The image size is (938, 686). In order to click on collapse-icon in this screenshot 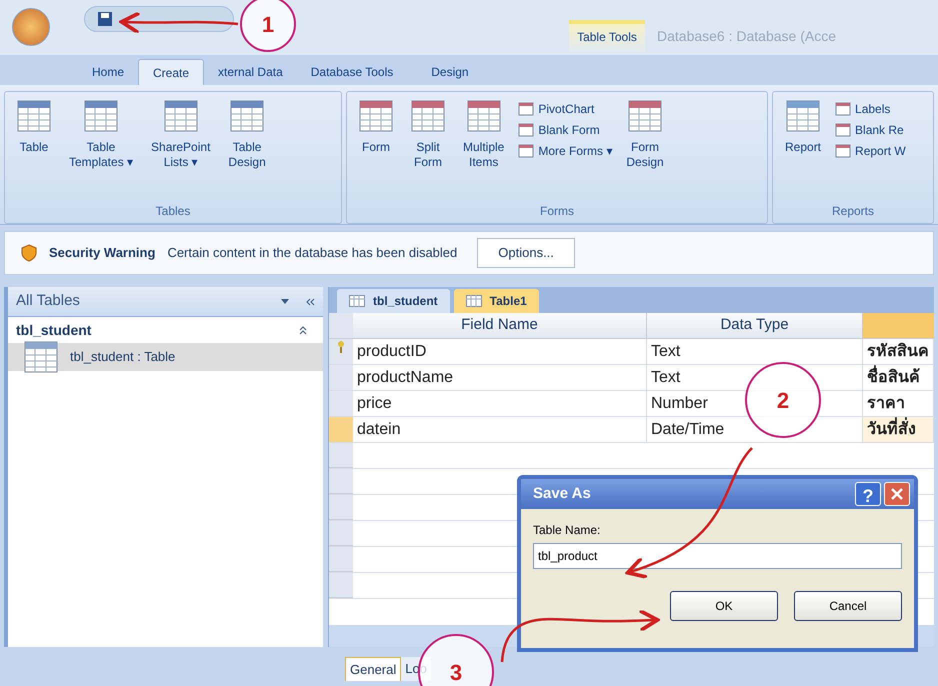, I will do `click(310, 302)`.